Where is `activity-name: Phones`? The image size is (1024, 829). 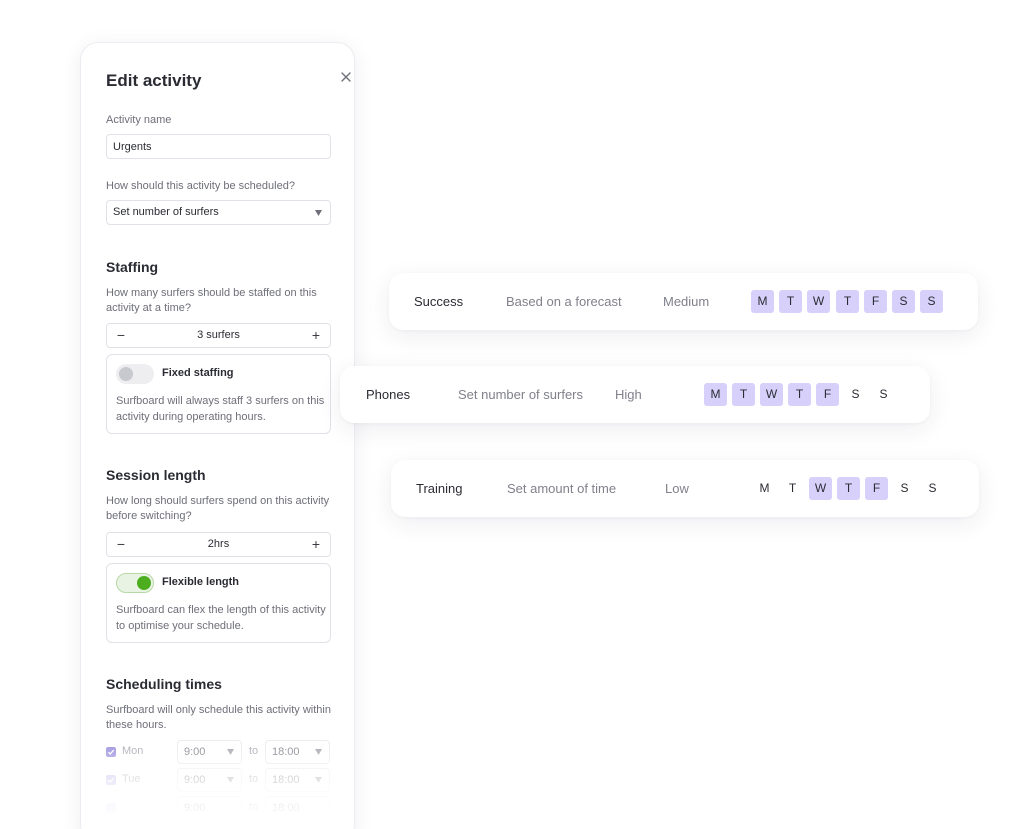
activity-name: Phones is located at coordinates (388, 394).